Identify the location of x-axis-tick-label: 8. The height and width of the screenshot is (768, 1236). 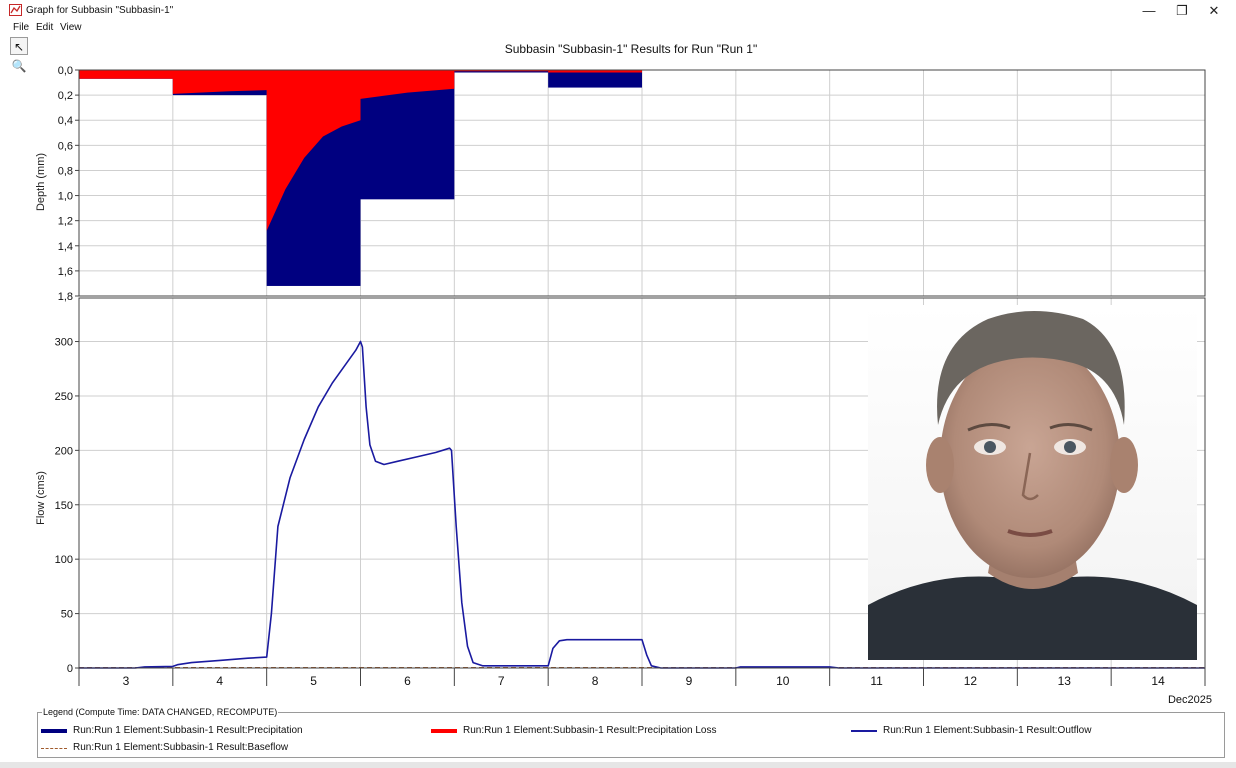
(595, 681).